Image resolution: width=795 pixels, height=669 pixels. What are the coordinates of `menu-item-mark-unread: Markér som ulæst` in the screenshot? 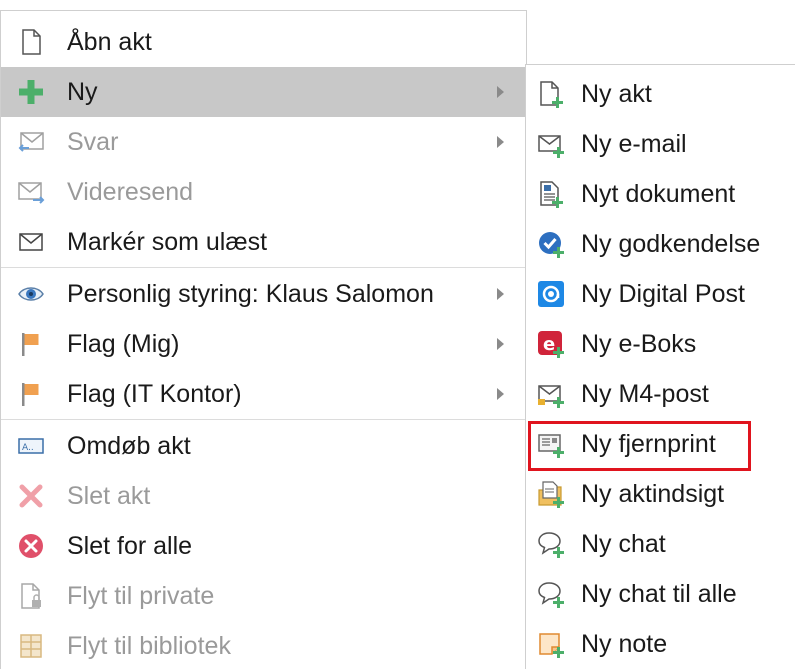 It's located at (263, 242).